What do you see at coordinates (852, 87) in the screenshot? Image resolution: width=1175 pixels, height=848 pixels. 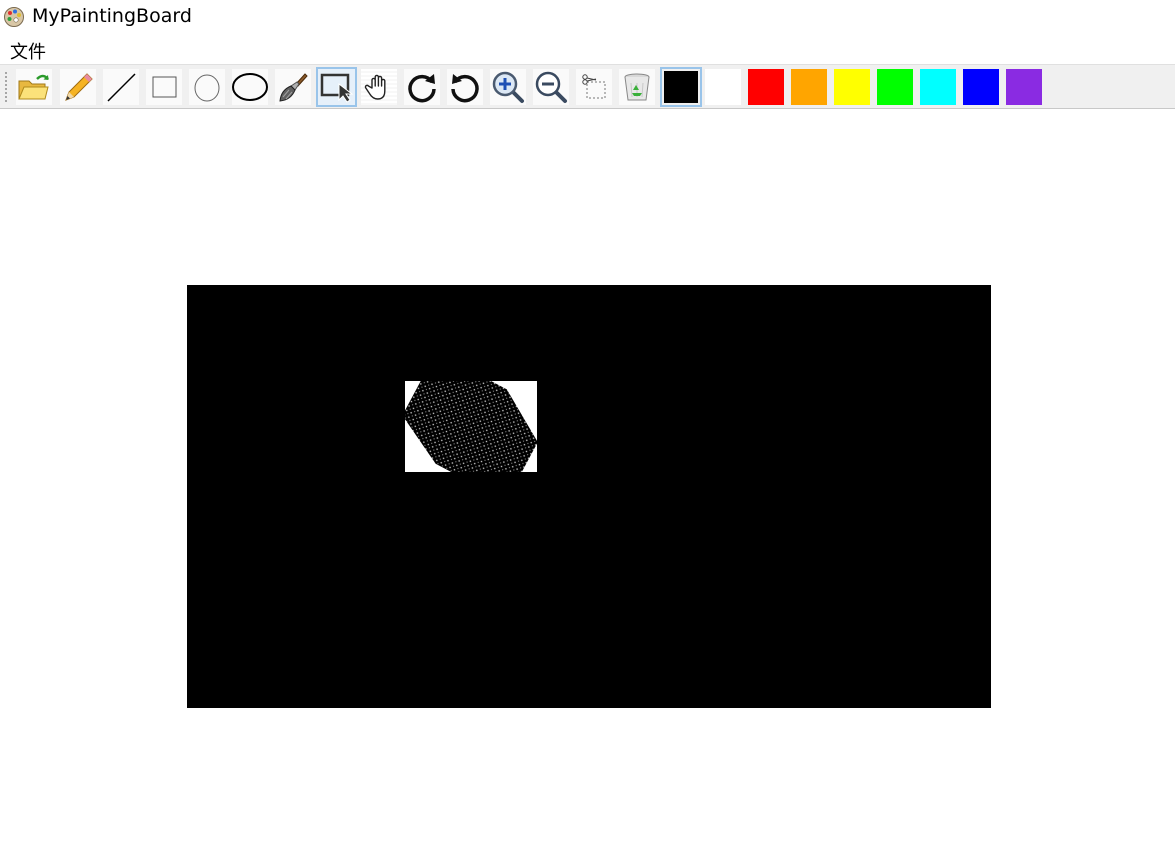 I see `color-swatch-yellow` at bounding box center [852, 87].